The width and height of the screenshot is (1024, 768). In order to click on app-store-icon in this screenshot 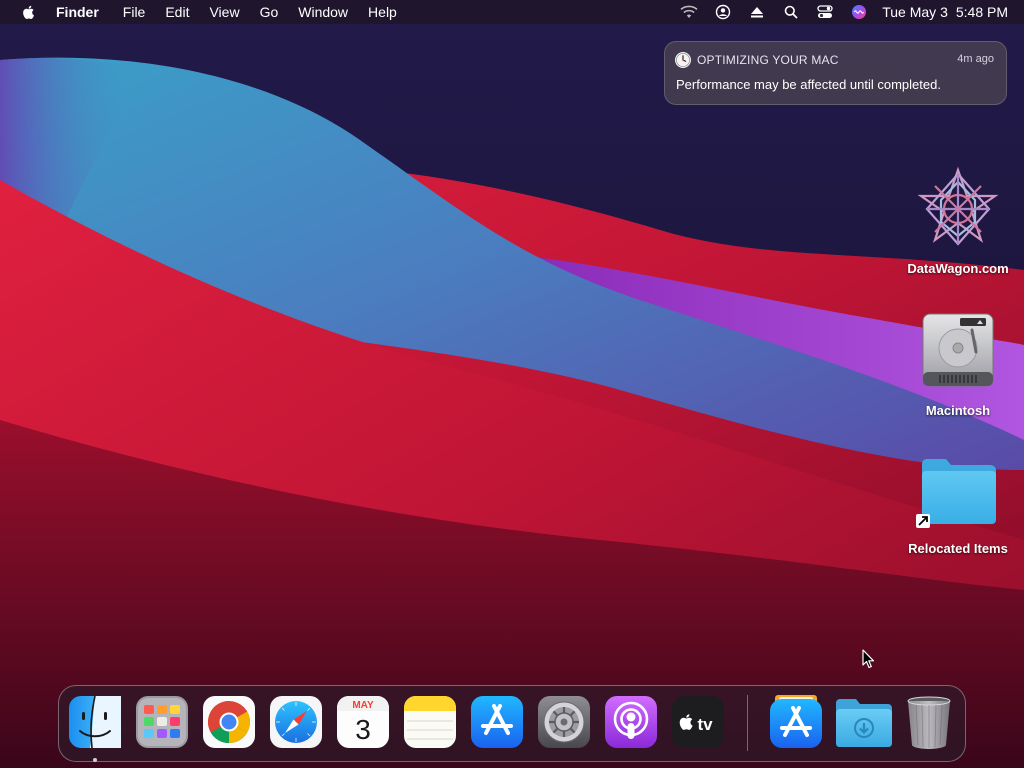, I will do `click(497, 722)`.